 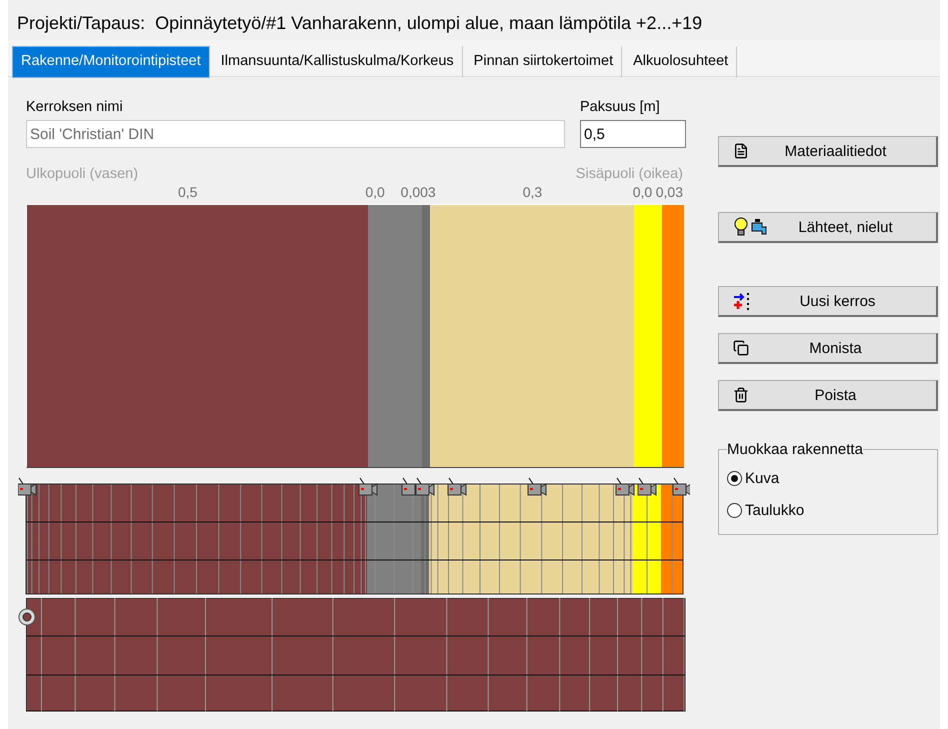 I want to click on group-title: Muokkaa rakennetta, so click(x=795, y=449).